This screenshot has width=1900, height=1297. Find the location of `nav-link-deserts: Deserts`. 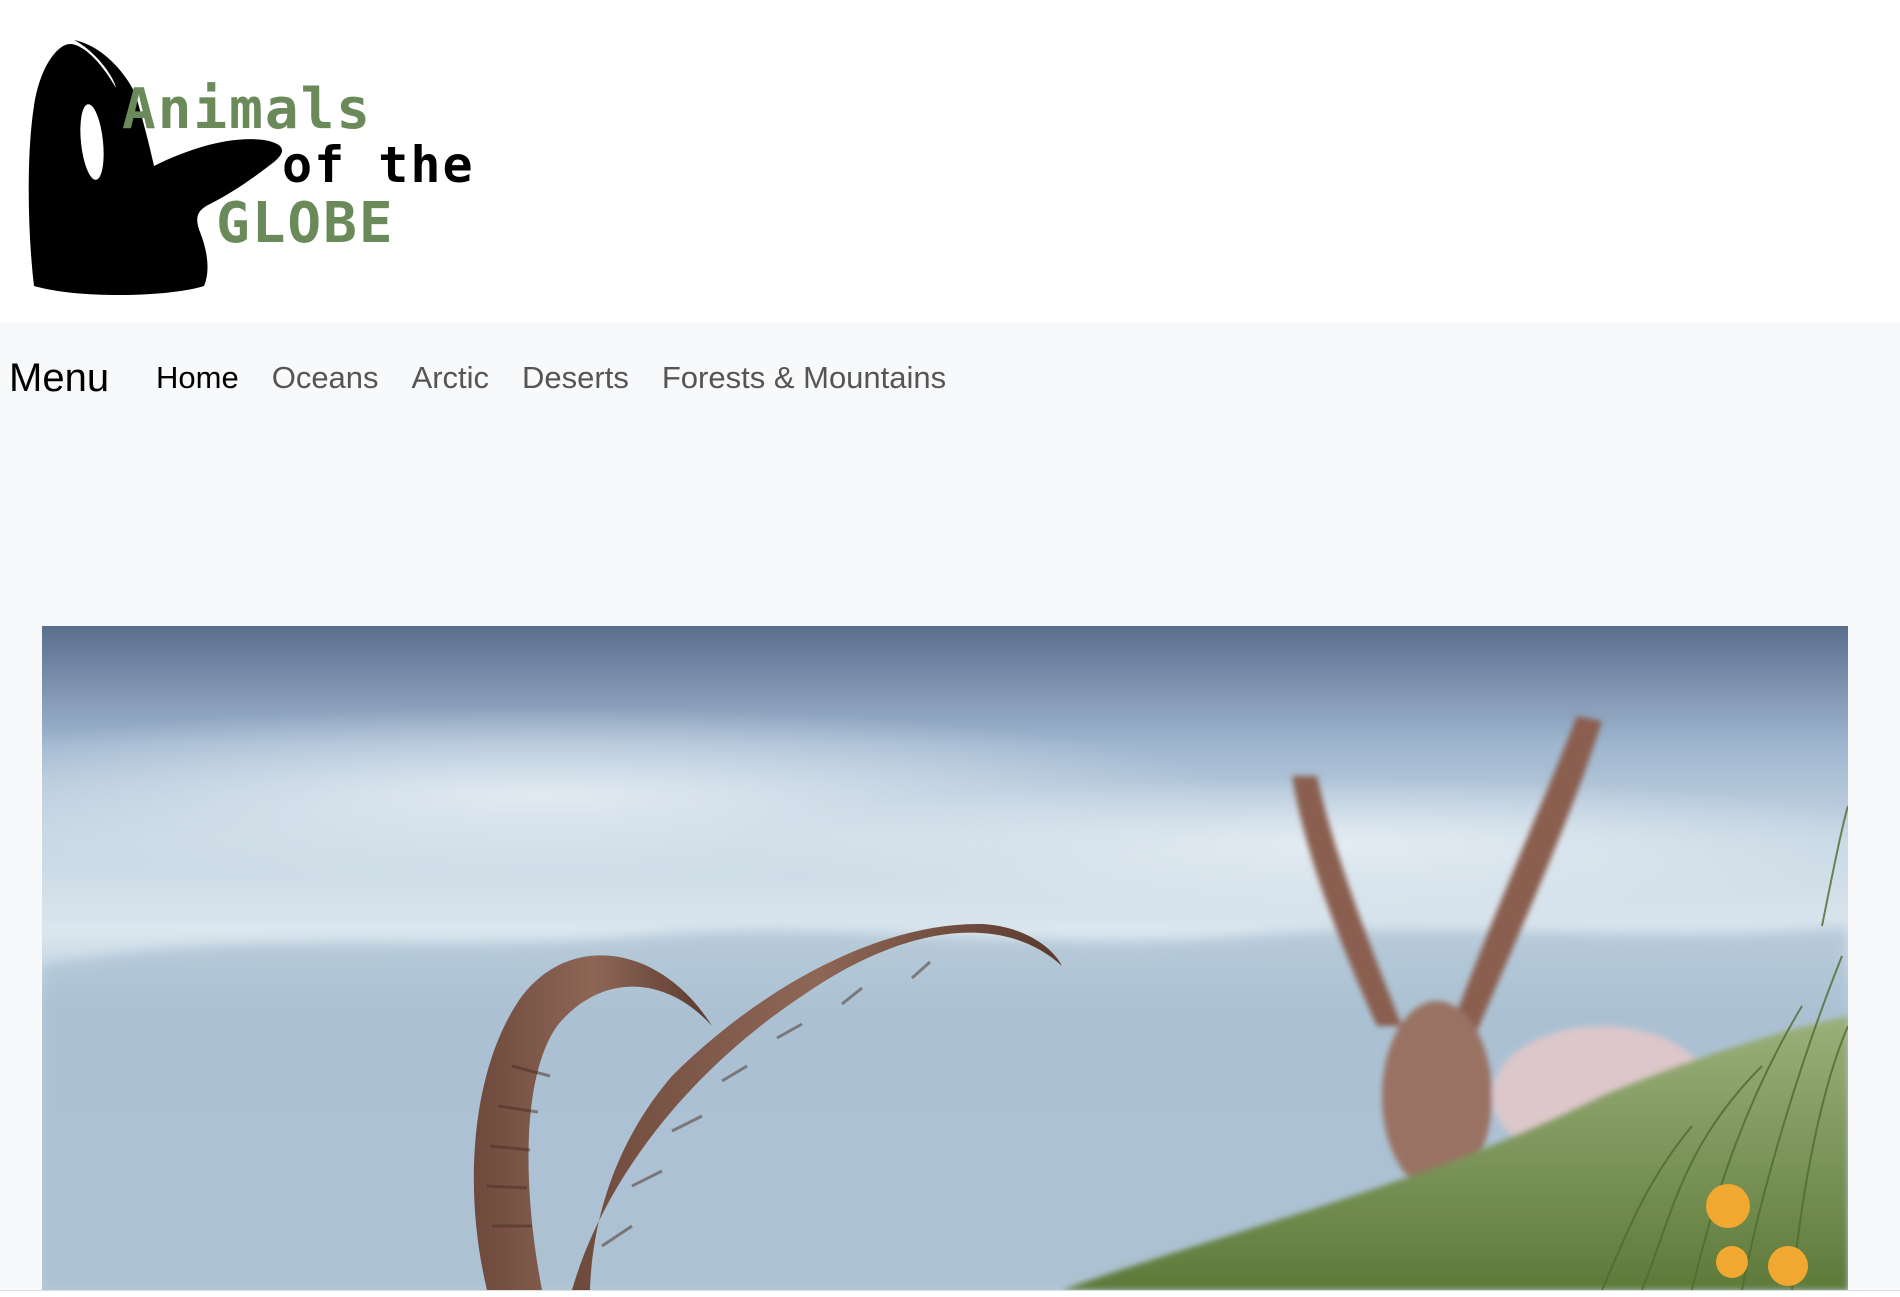

nav-link-deserts: Deserts is located at coordinates (575, 377).